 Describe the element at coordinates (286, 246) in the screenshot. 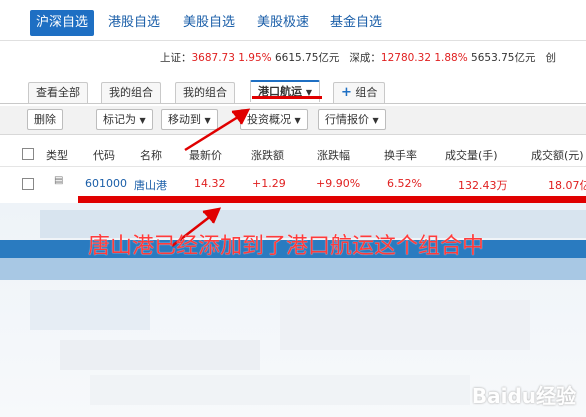

I see `annotation-text: 唐山港已经添加到了港口航运这个组合中` at that location.